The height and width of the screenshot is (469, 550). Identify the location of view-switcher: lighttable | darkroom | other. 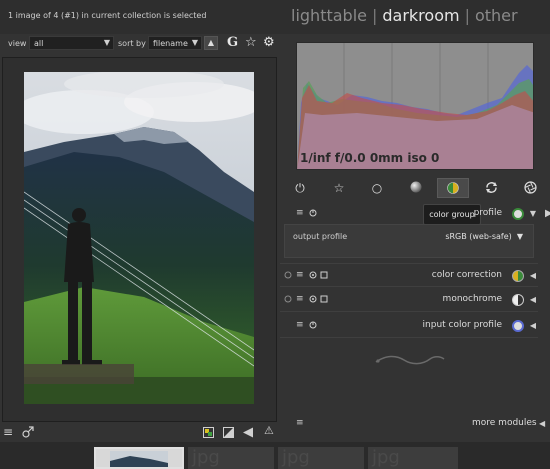
(404, 15).